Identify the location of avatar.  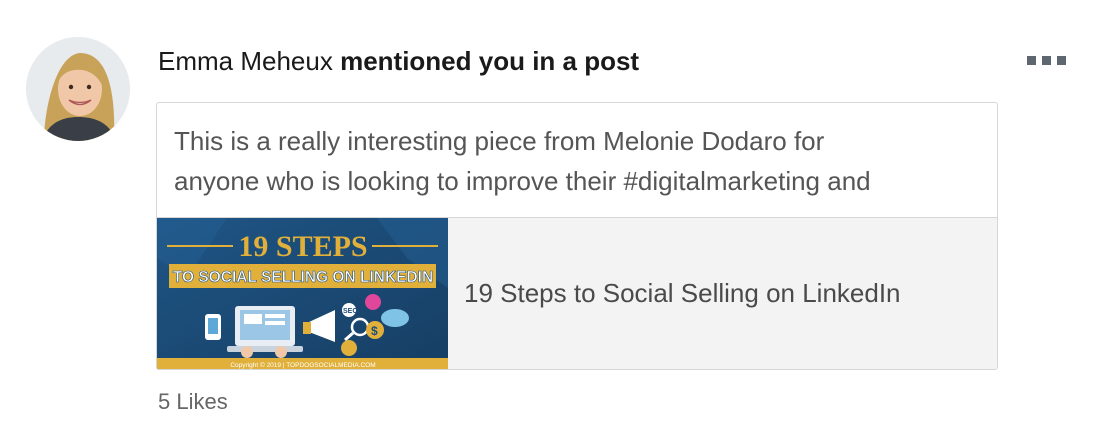
(78, 89).